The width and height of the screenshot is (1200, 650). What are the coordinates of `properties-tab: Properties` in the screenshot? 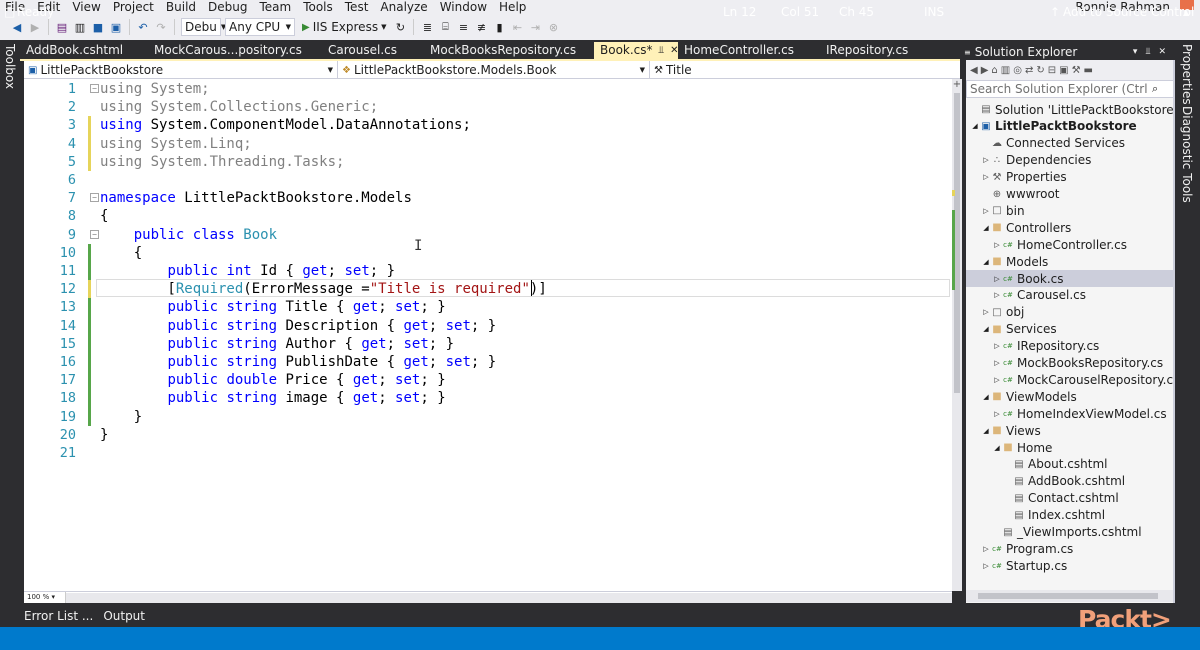 It's located at (1187, 74).